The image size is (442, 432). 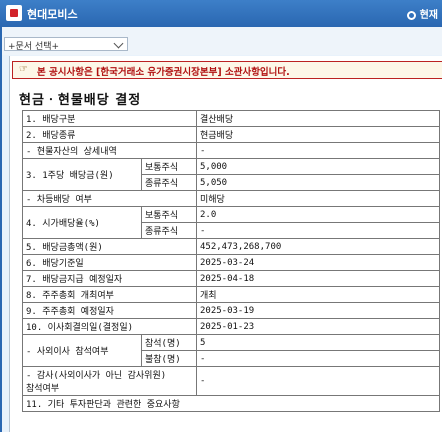 I want to click on table-row: 2. 배당종류 현금배당, so click(x=231, y=134).